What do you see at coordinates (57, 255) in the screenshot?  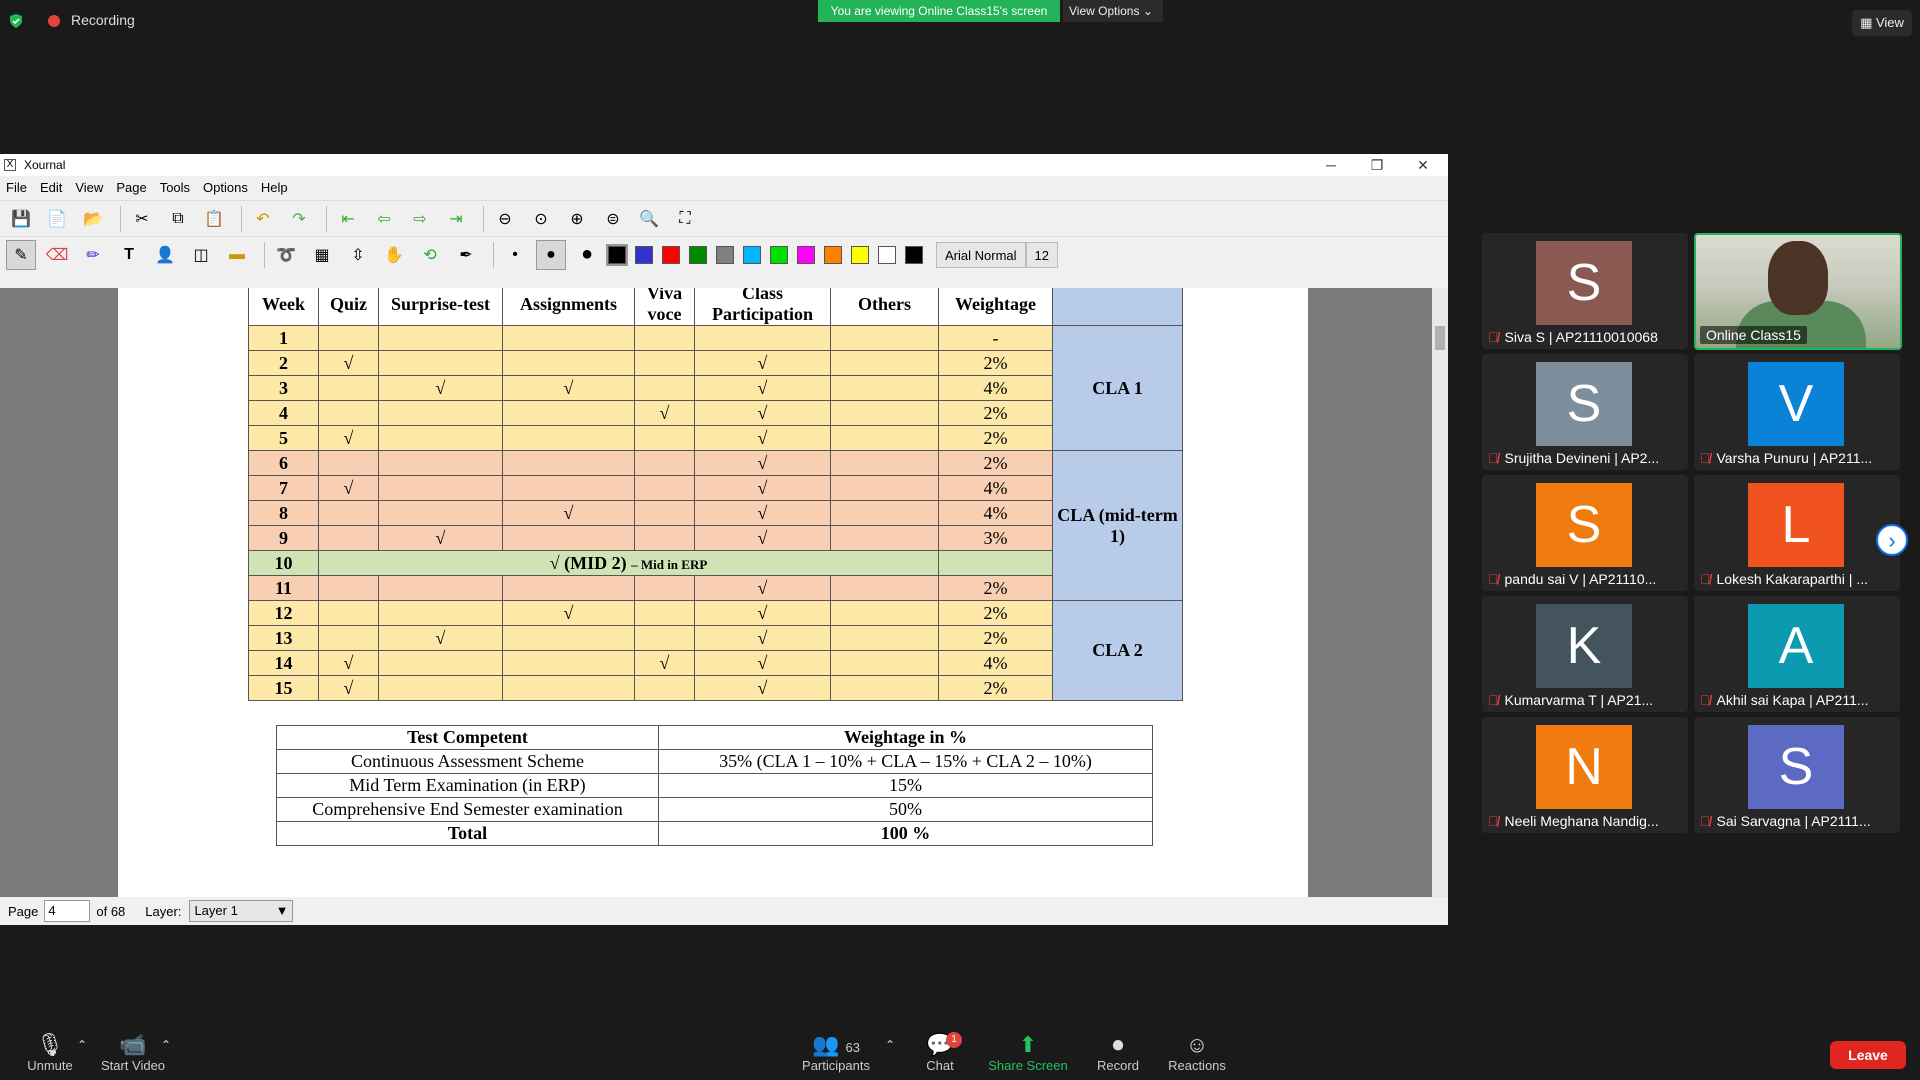 I see `eraser-icon: ⌫` at bounding box center [57, 255].